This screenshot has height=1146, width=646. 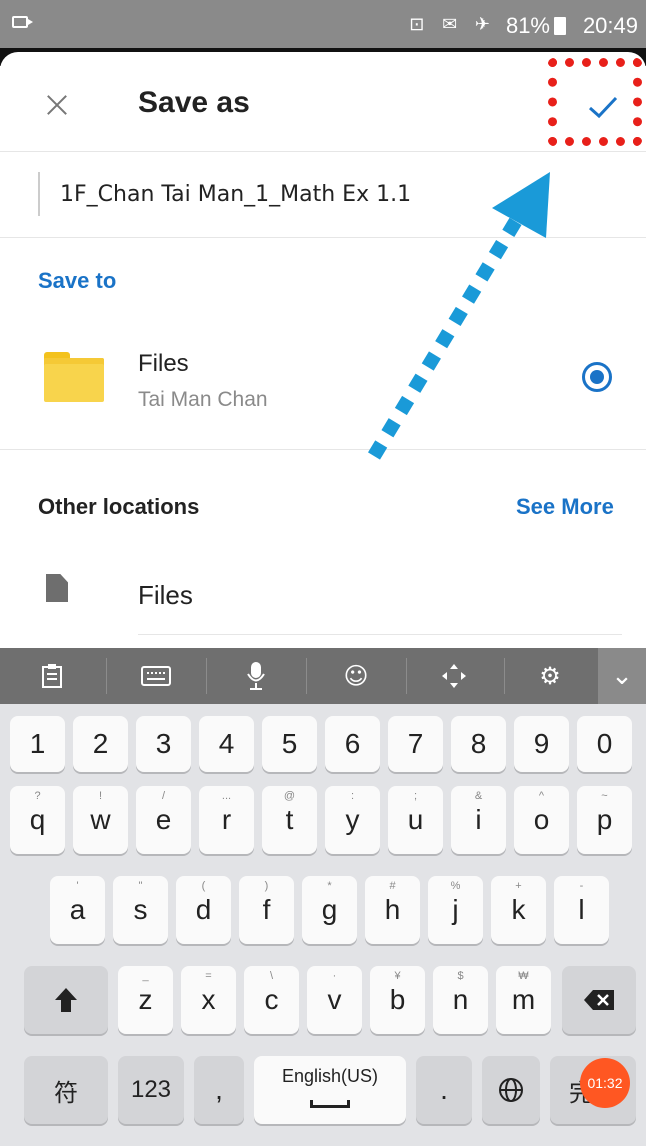 I want to click on key-hint: ", so click(x=140, y=886).